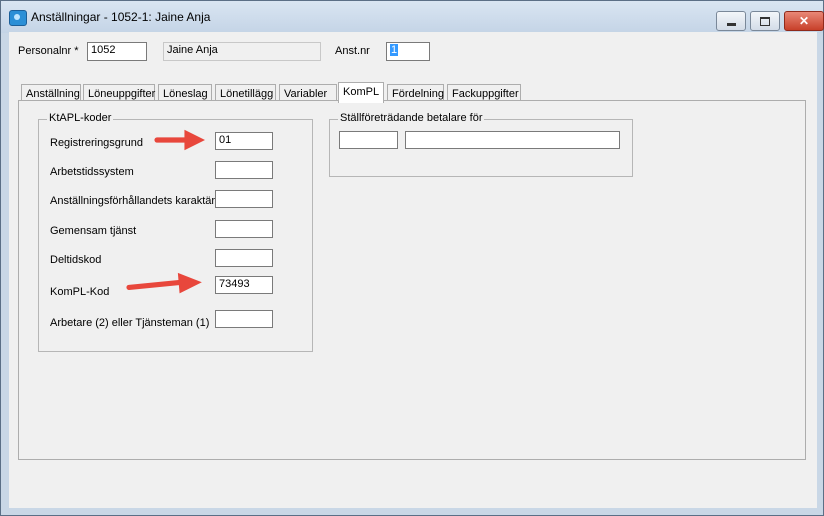 This screenshot has height=516, width=824. Describe the element at coordinates (361, 92) in the screenshot. I see `tab-kompl: KomPL` at that location.